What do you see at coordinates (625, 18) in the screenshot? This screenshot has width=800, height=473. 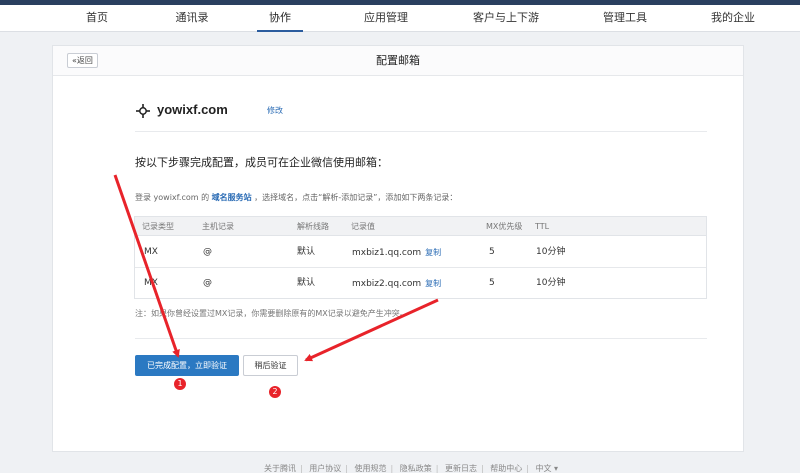 I see `nav-item-management-tools: 管理工具` at bounding box center [625, 18].